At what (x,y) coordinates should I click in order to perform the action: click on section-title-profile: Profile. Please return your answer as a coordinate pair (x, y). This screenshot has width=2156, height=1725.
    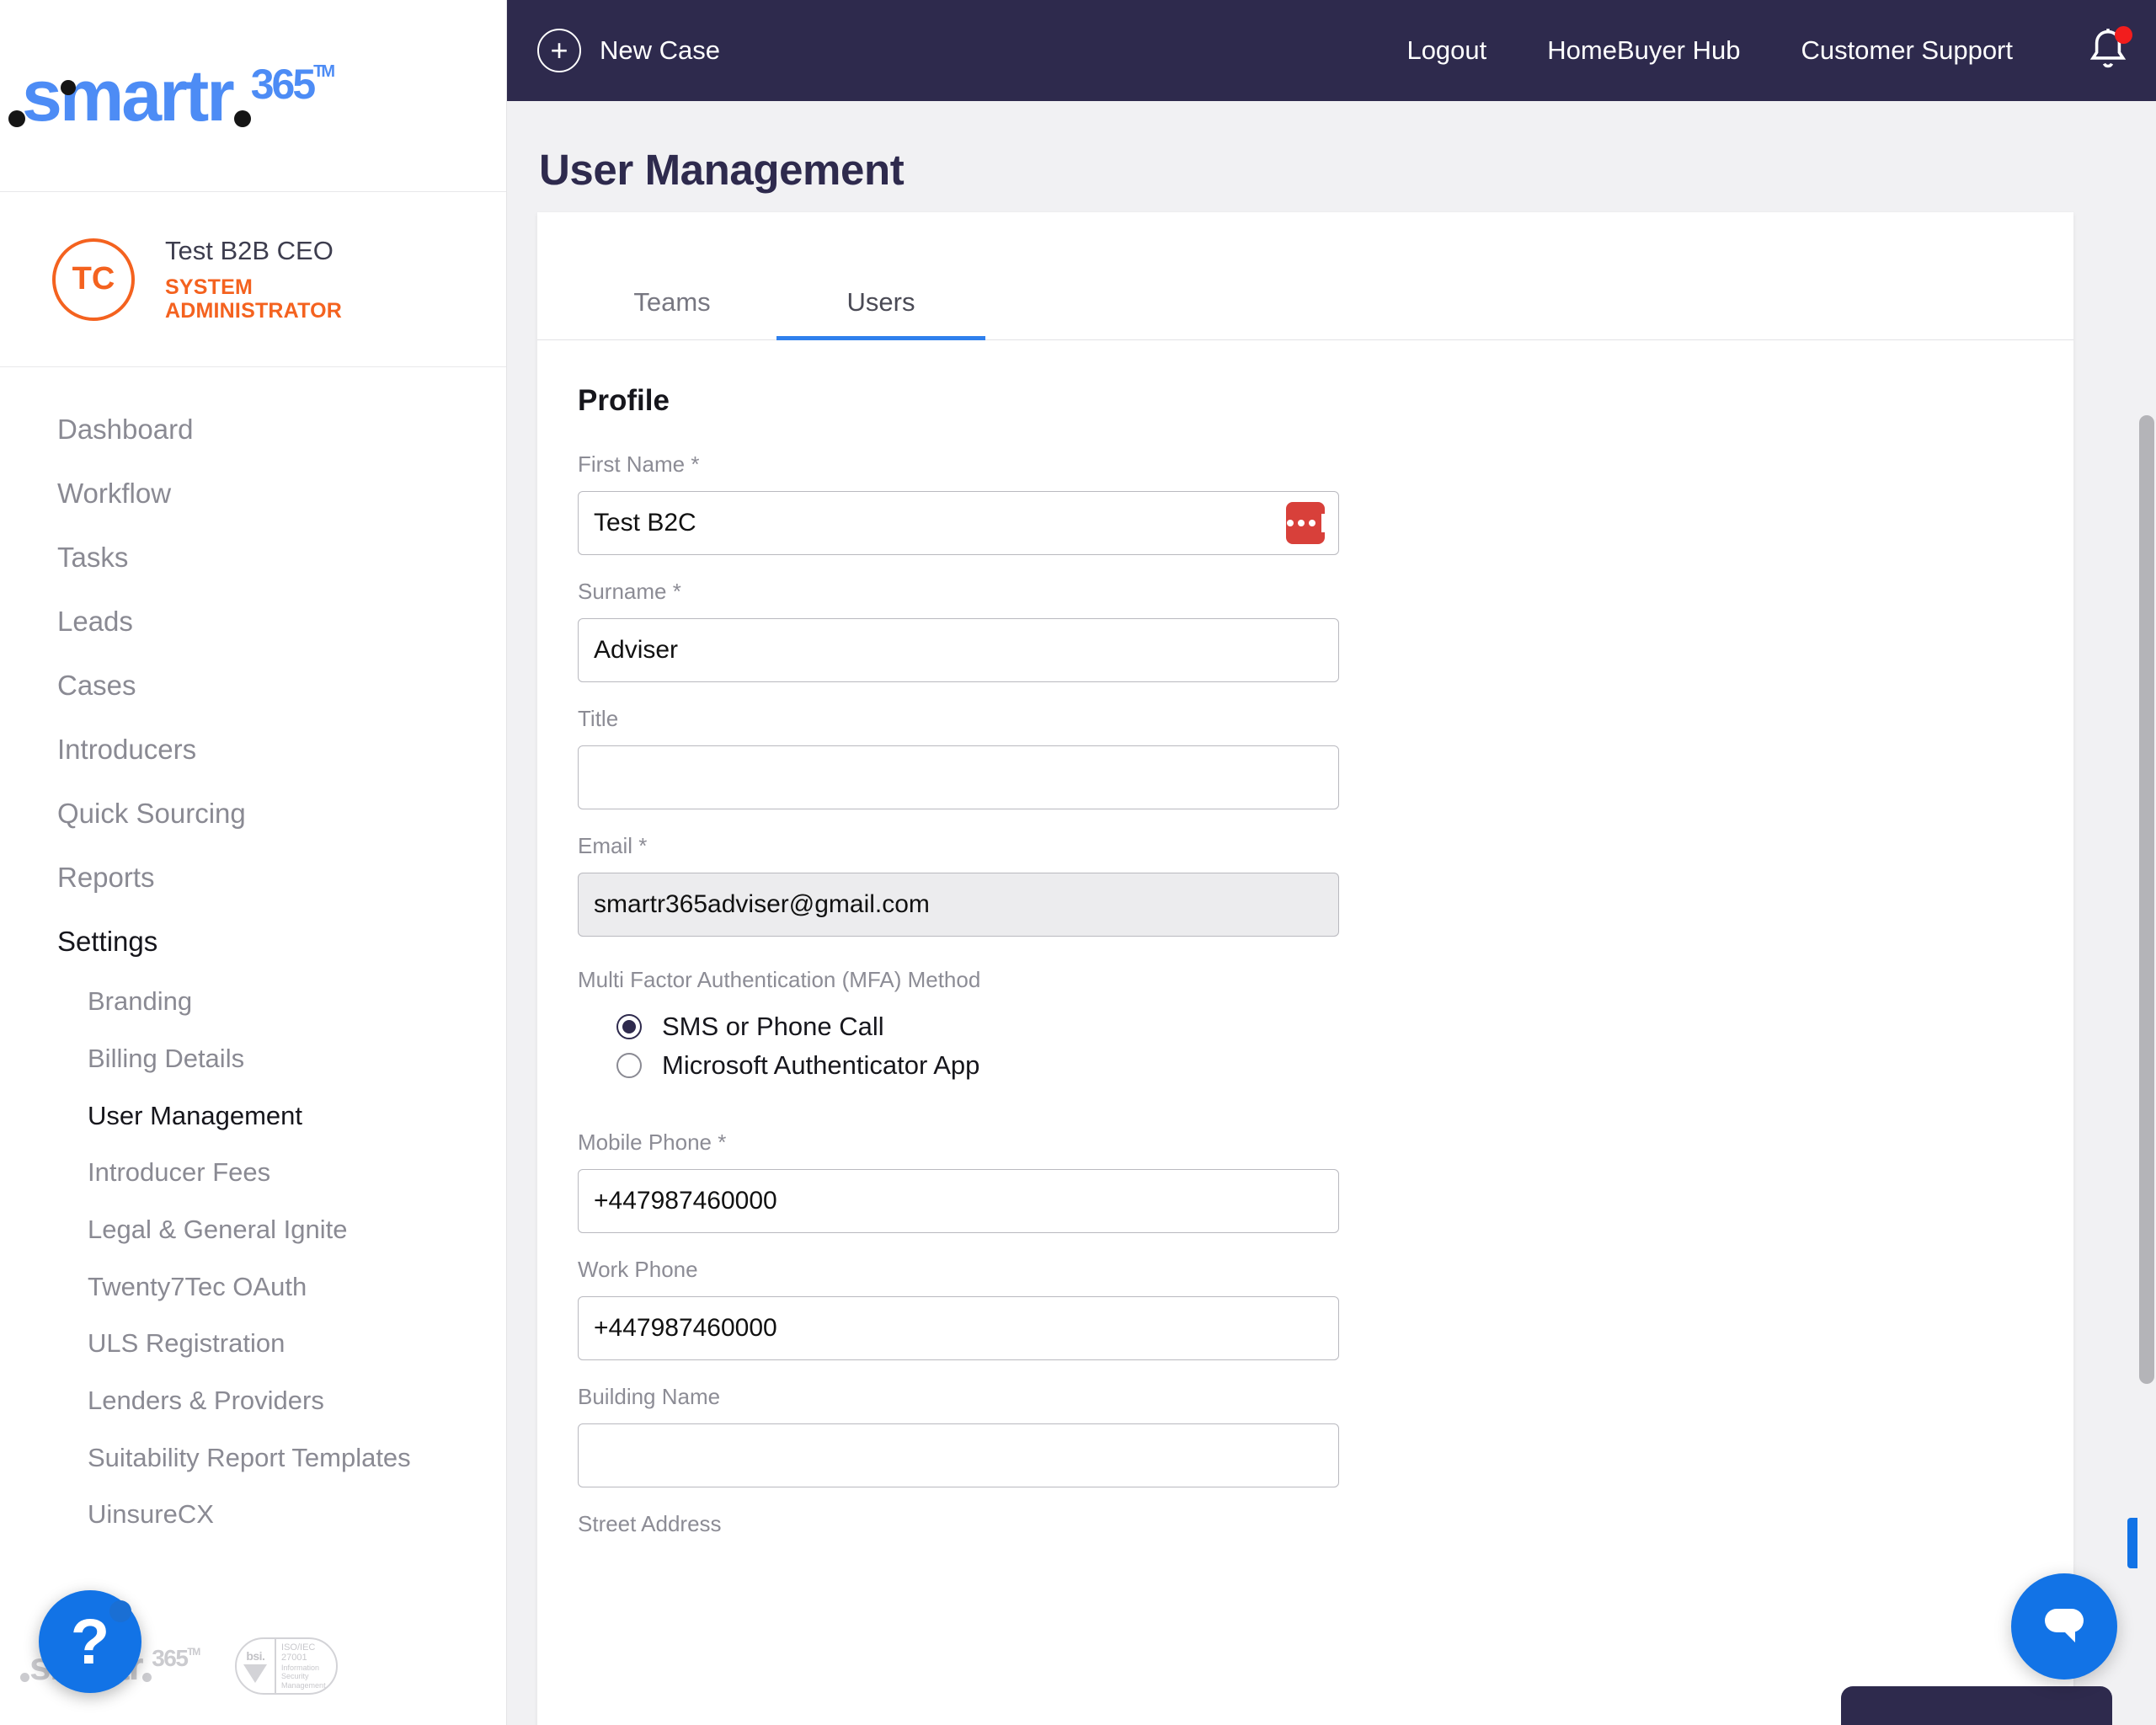
    Looking at the image, I should click on (624, 400).